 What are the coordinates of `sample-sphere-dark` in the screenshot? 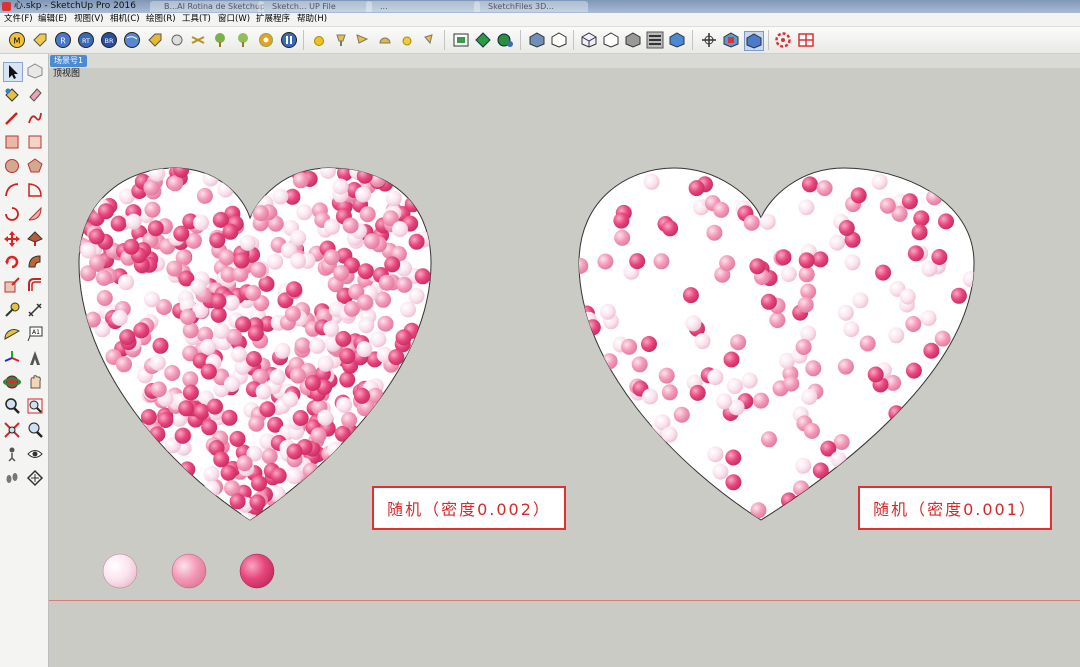 It's located at (257, 571).